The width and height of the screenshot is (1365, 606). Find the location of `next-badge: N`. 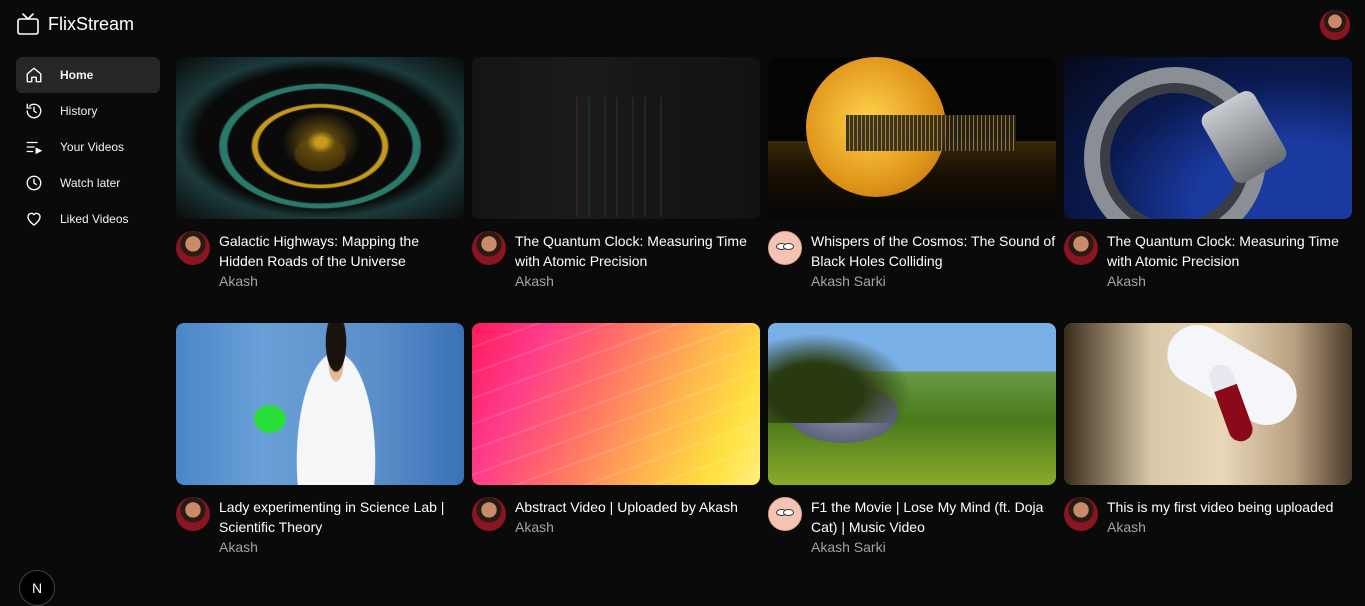

next-badge: N is located at coordinates (37, 588).